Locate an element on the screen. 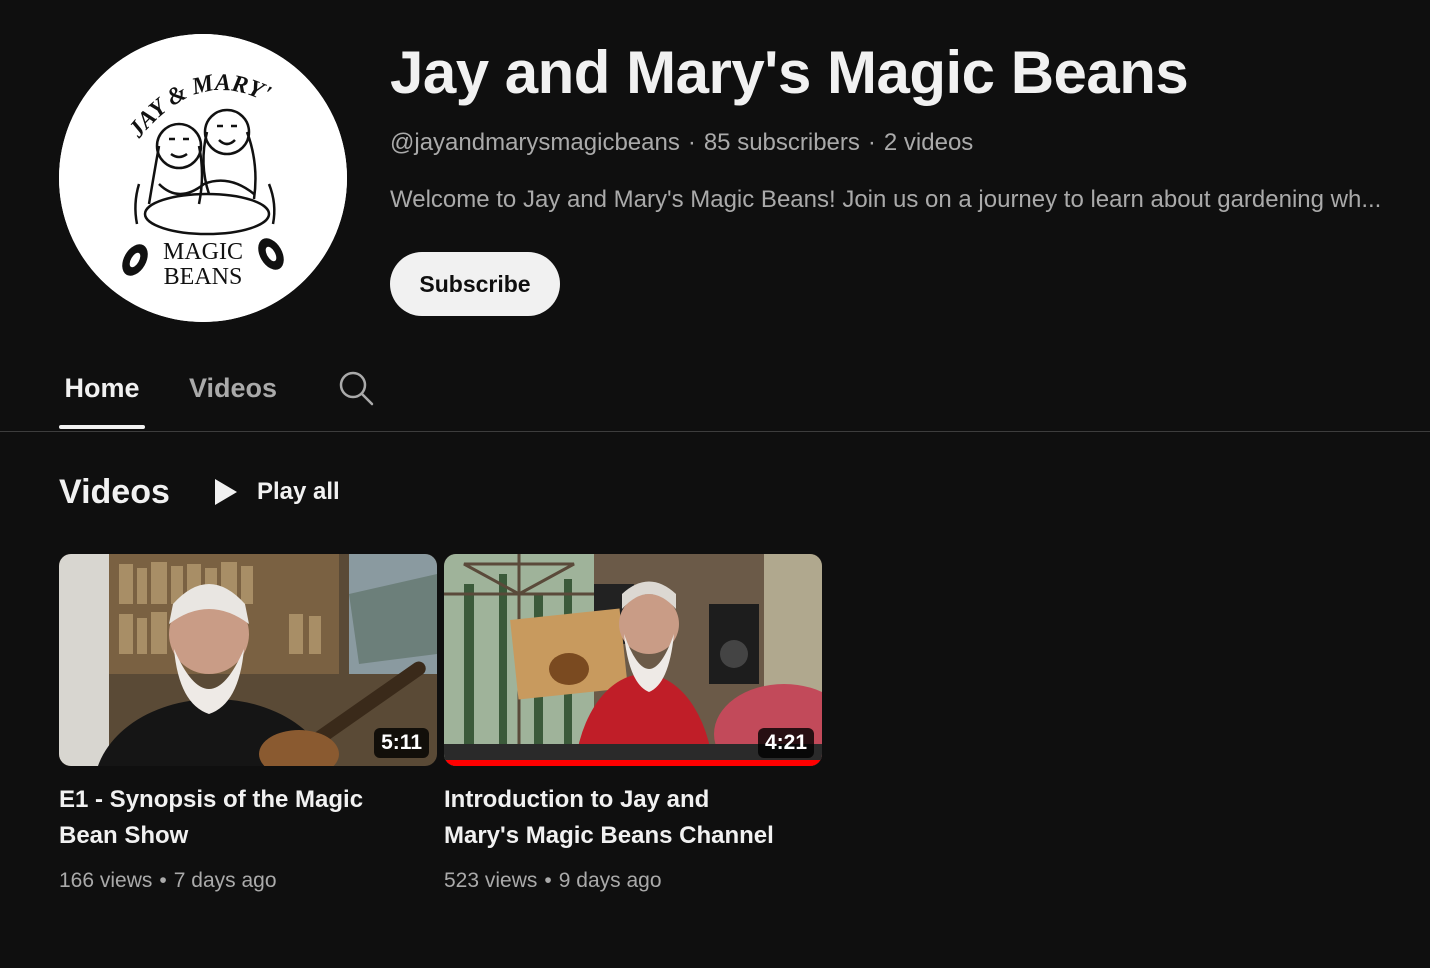 This screenshot has width=1430, height=968. watch-progress-bar is located at coordinates (633, 763).